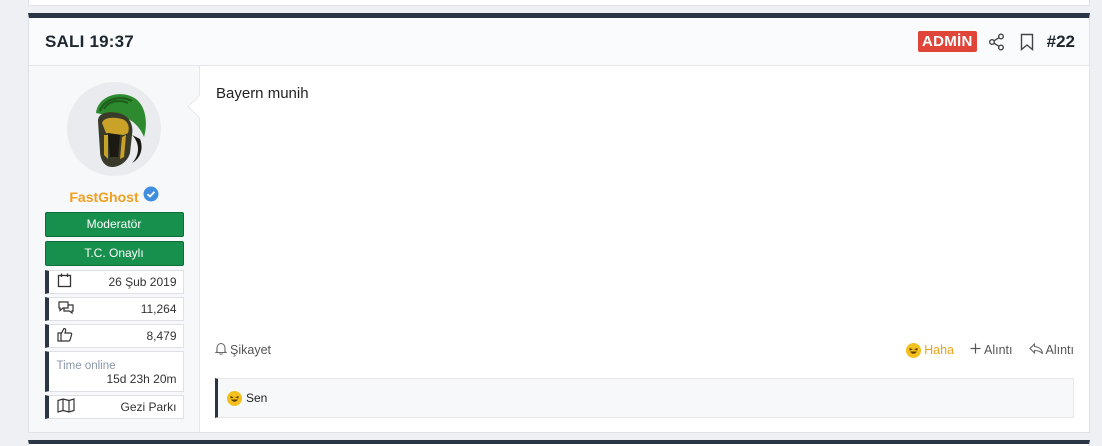  What do you see at coordinates (250, 350) in the screenshot?
I see `report-label: Şikayet` at bounding box center [250, 350].